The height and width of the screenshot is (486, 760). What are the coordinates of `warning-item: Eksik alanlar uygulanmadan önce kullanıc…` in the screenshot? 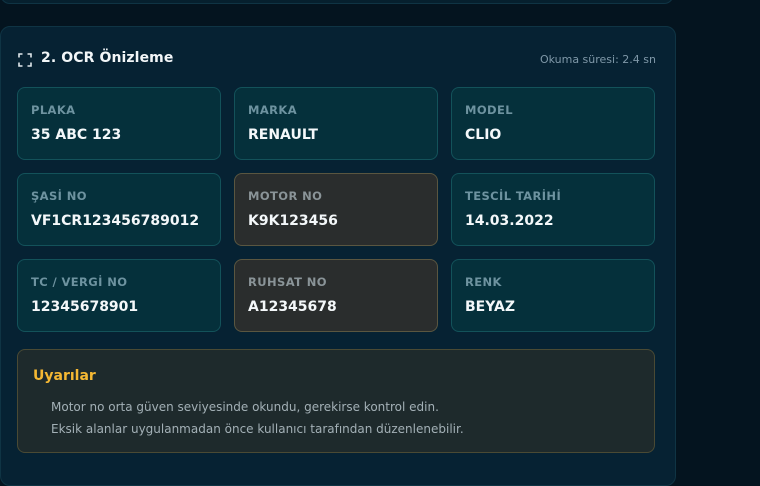 It's located at (257, 428).